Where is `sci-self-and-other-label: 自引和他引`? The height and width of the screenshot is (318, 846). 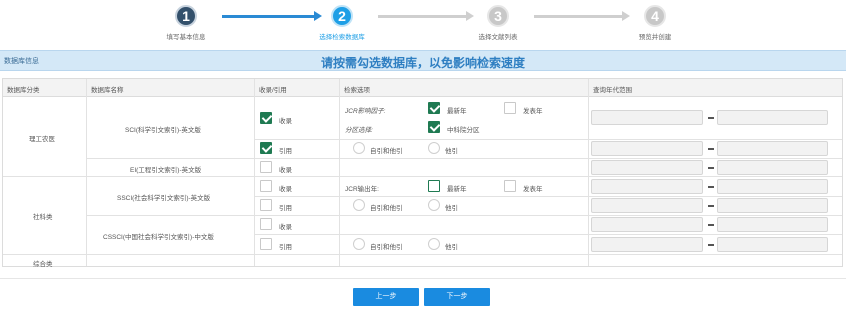 sci-self-and-other-label: 自引和他引 is located at coordinates (386, 151).